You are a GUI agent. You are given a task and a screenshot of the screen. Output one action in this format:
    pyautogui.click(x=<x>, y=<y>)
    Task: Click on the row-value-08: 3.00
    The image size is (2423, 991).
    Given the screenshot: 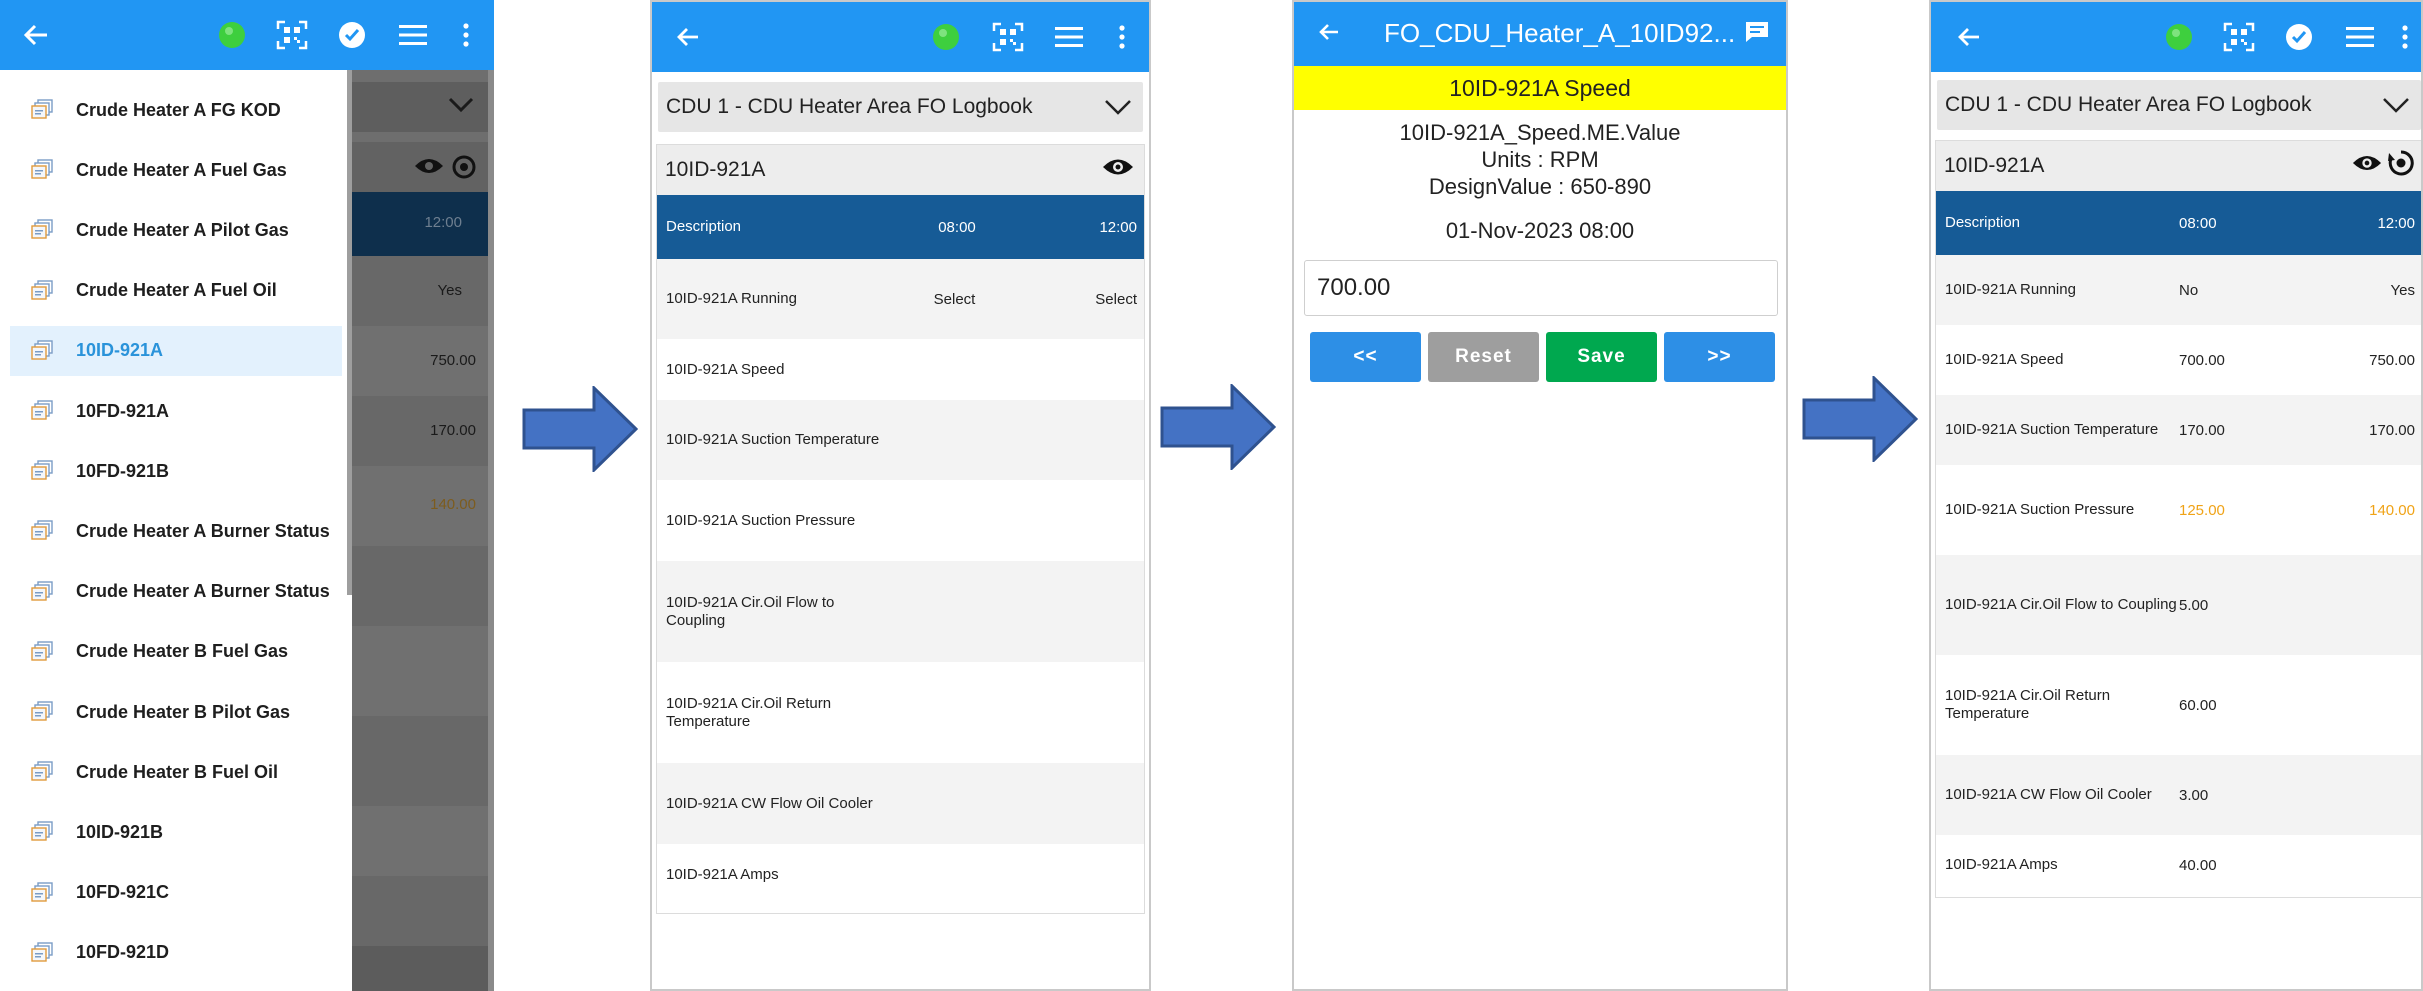 What is the action you would take?
    pyautogui.click(x=2219, y=795)
    